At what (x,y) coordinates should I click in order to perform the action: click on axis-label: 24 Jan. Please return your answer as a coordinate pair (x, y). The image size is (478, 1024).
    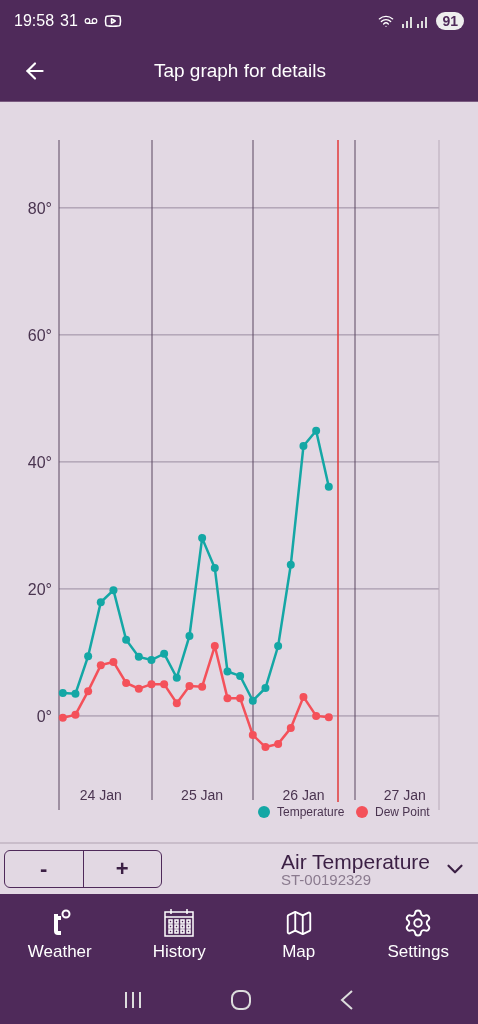
    Looking at the image, I should click on (100, 795).